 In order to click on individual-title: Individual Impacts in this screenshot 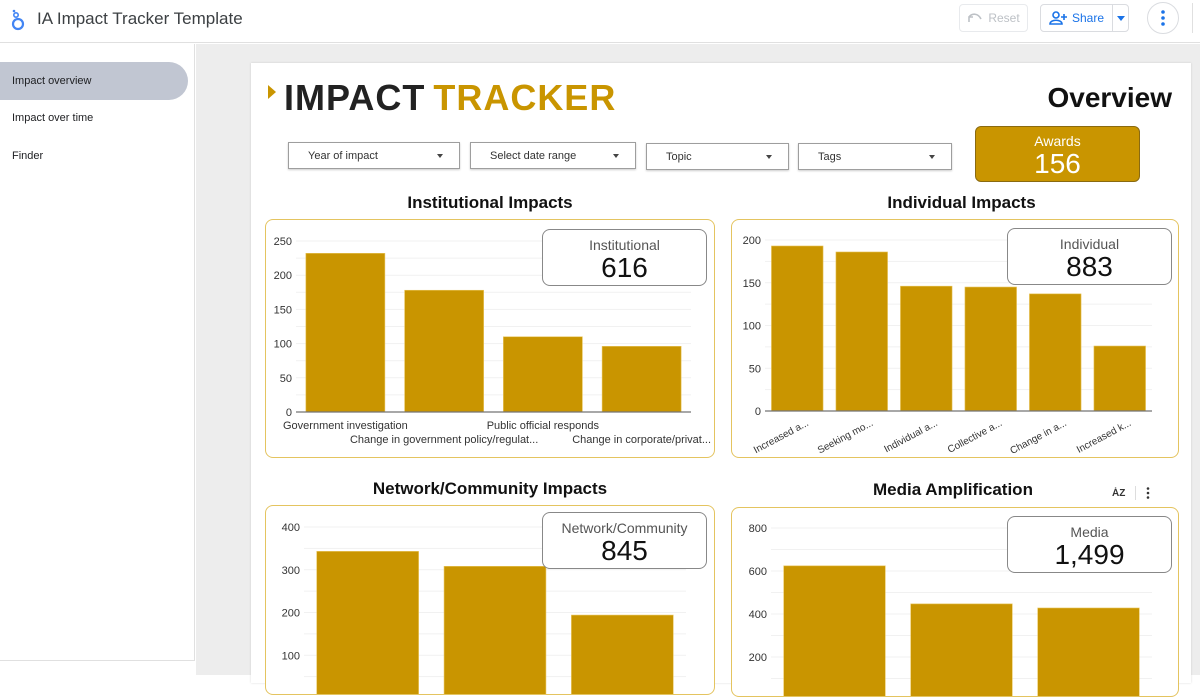, I will do `click(961, 202)`.